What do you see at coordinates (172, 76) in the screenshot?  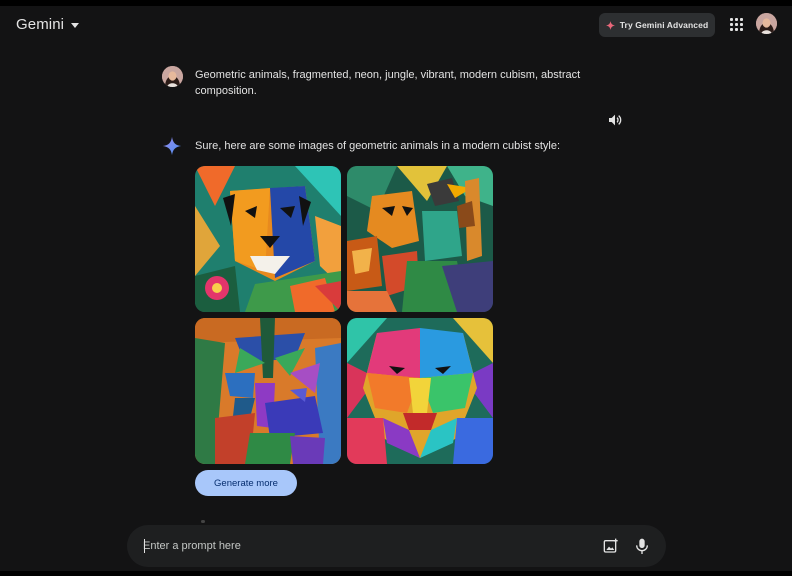 I see `user-avatar` at bounding box center [172, 76].